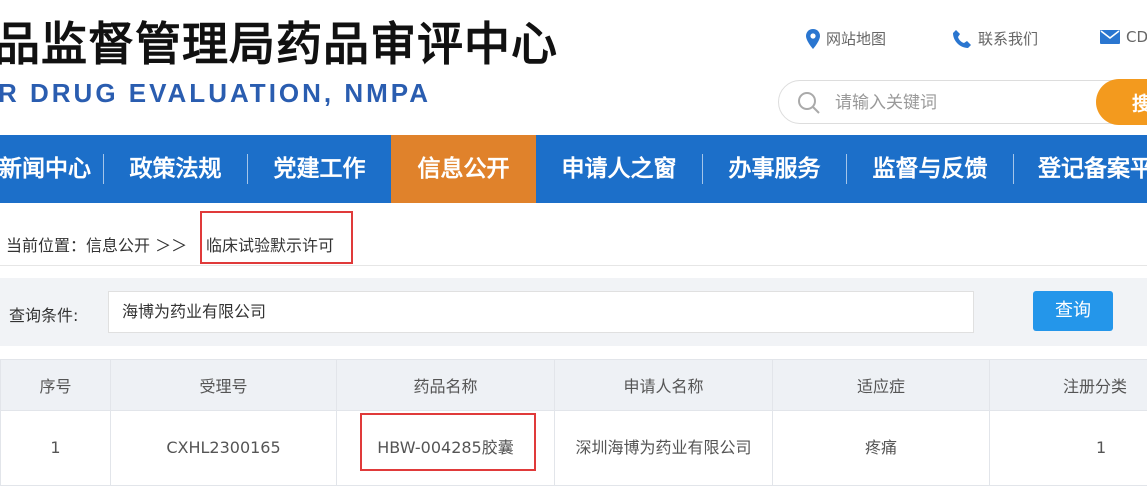 The width and height of the screenshot is (1147, 486). I want to click on nav-item-party: 党建工作, so click(319, 169).